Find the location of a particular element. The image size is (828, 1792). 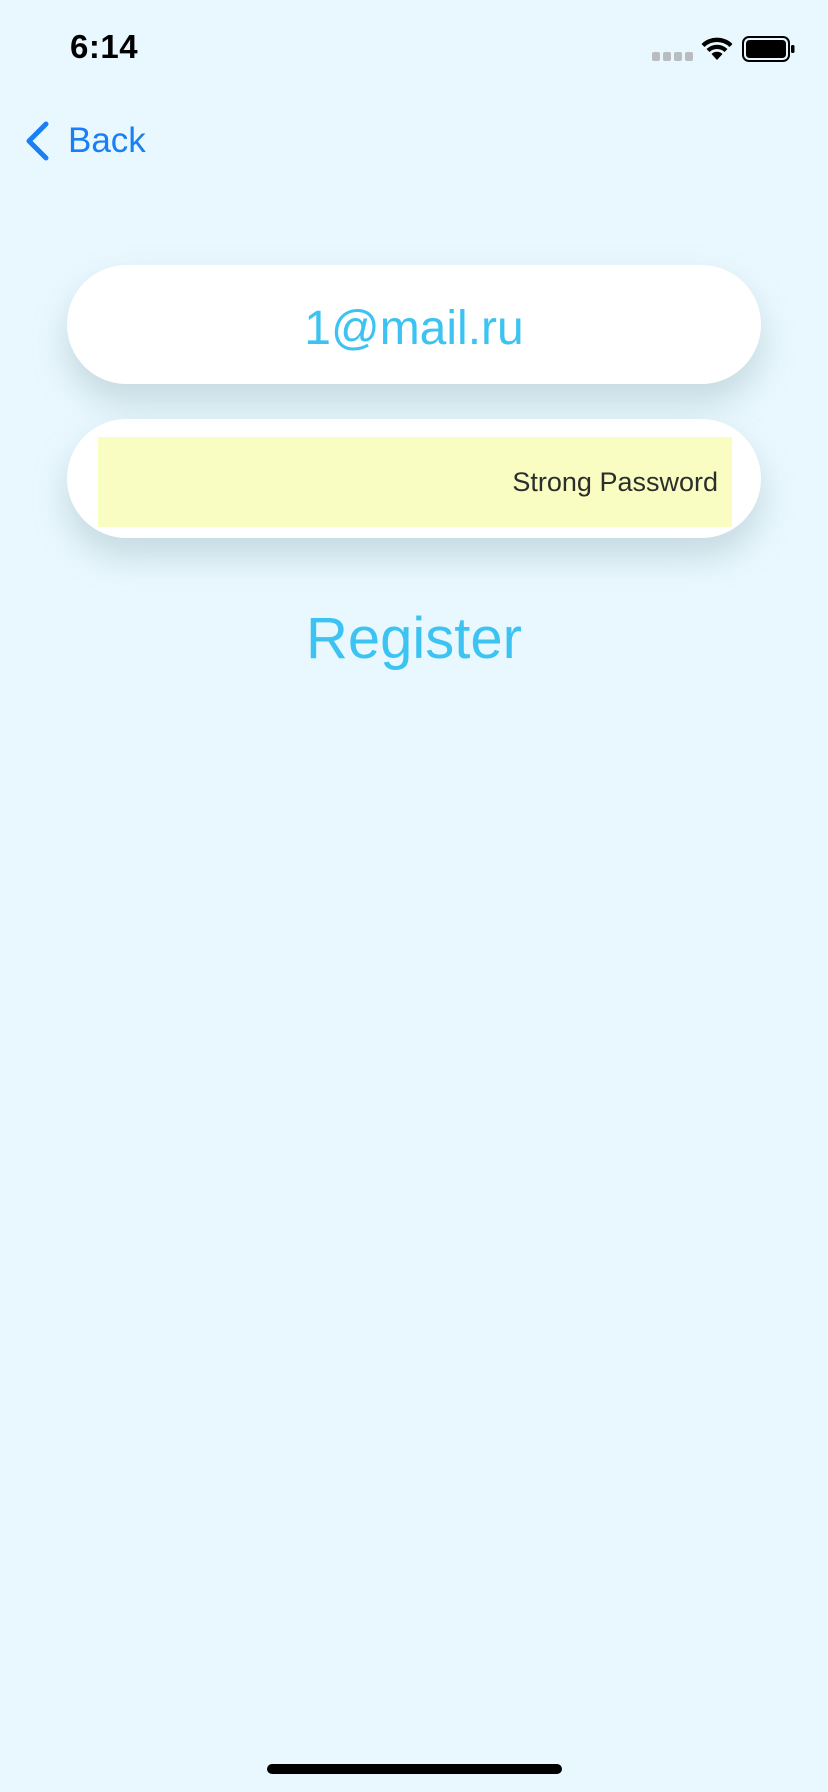

email-field: 1@mail.ru is located at coordinates (414, 324).